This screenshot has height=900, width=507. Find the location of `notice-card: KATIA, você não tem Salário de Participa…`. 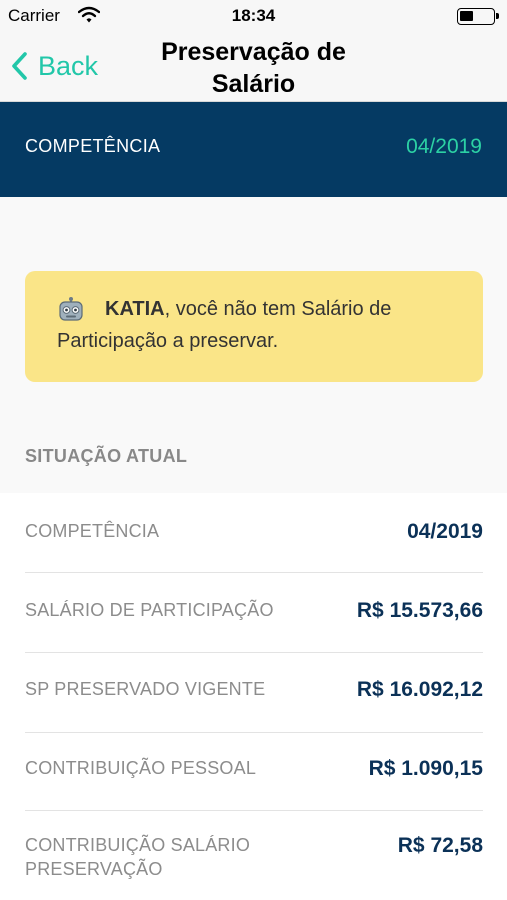

notice-card: KATIA, você não tem Salário de Participa… is located at coordinates (254, 326).